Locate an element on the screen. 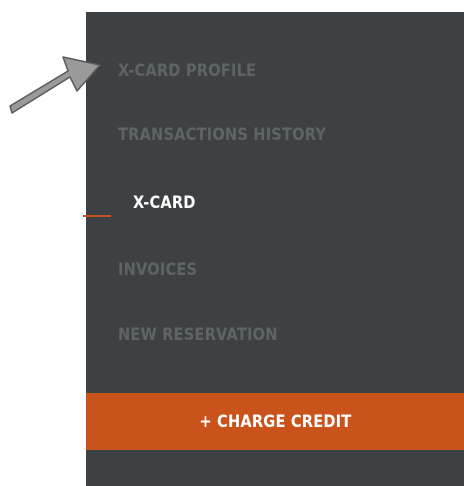  sidebar-item-invoices: INVOICES is located at coordinates (157, 270).